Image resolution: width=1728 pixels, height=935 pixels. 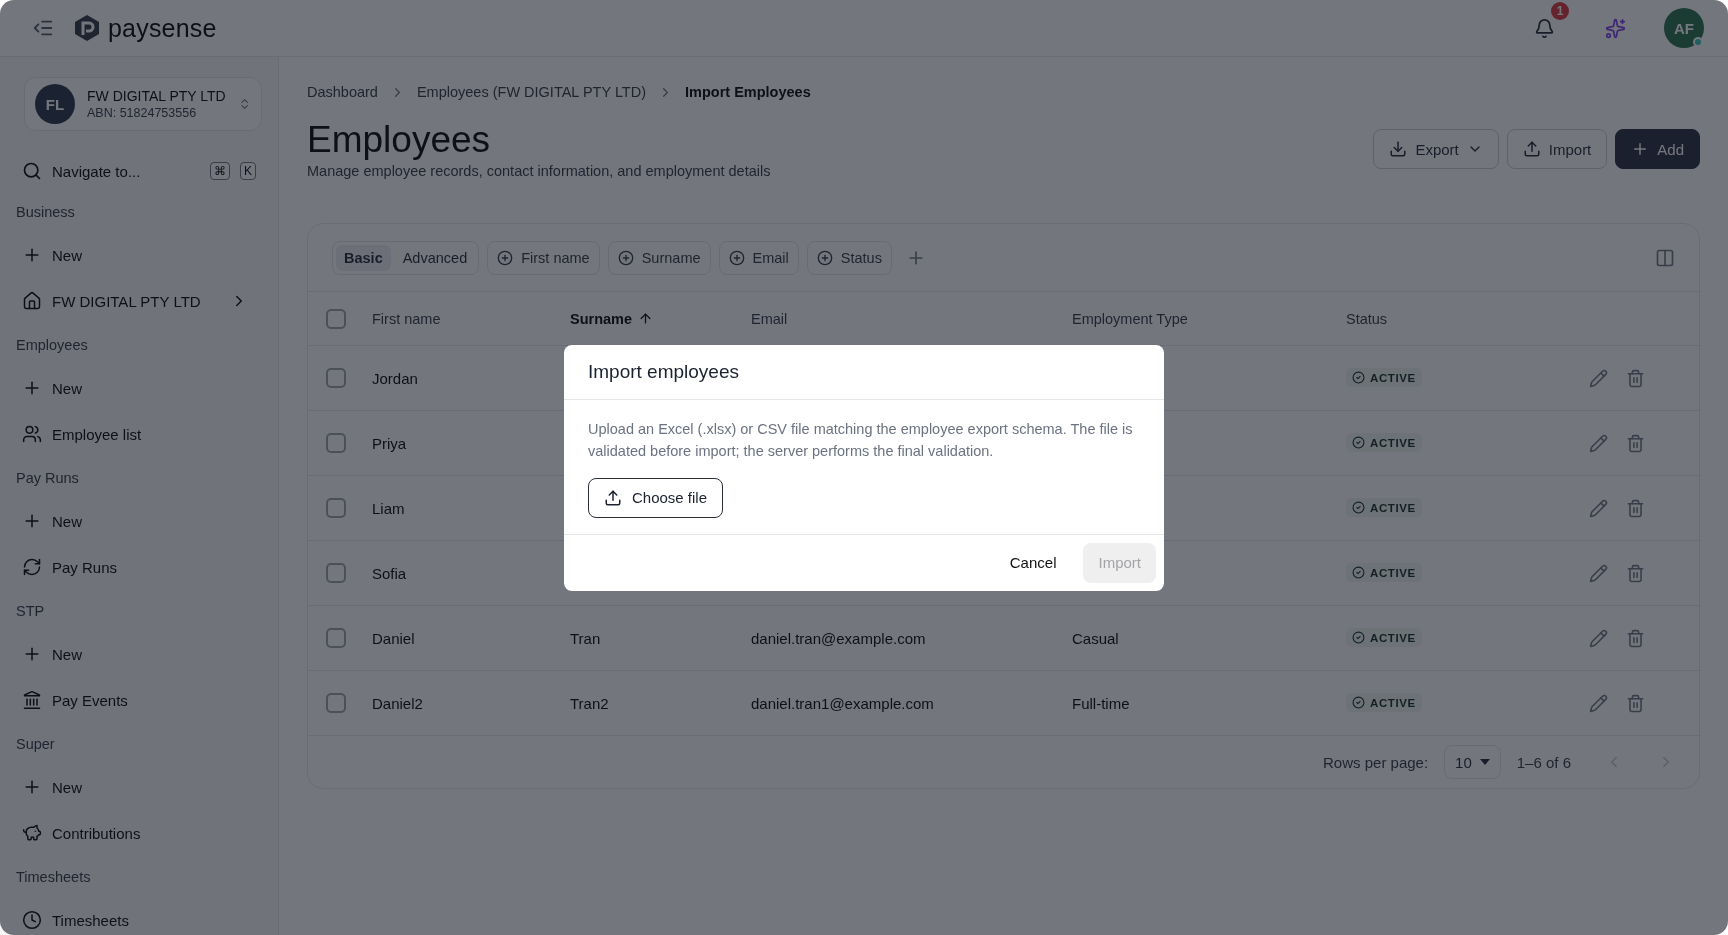 What do you see at coordinates (585, 638) in the screenshot?
I see `table-cell: Tran` at bounding box center [585, 638].